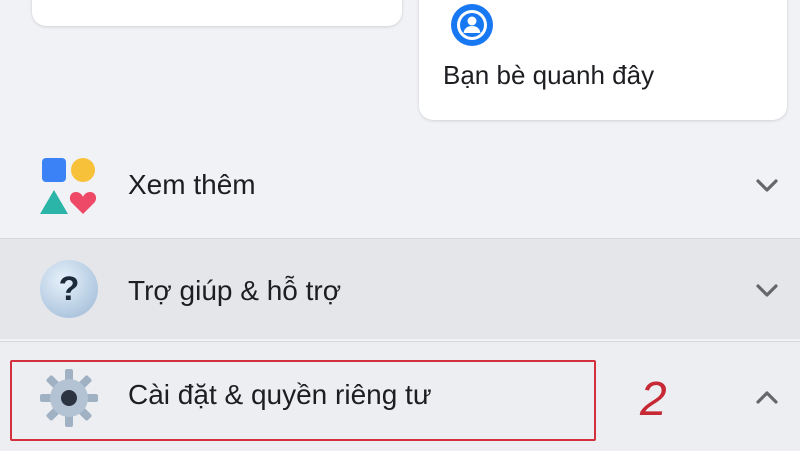 The image size is (800, 451). Describe the element at coordinates (217, 13) in the screenshot. I see `shortcut-card-left` at that location.